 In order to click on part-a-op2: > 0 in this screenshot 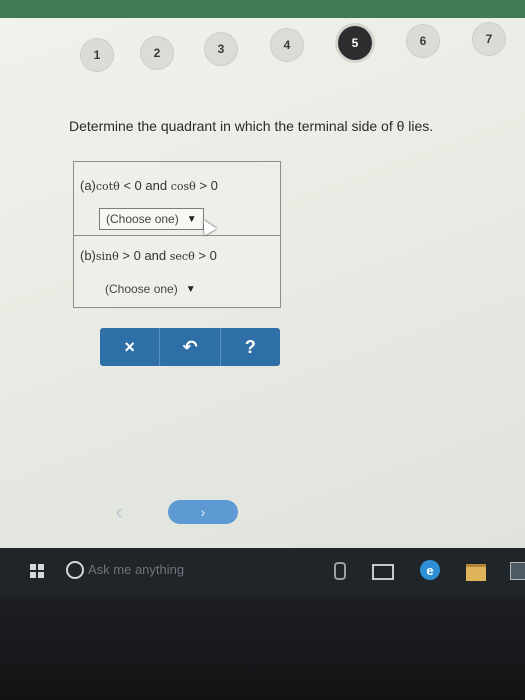, I will do `click(208, 185)`.